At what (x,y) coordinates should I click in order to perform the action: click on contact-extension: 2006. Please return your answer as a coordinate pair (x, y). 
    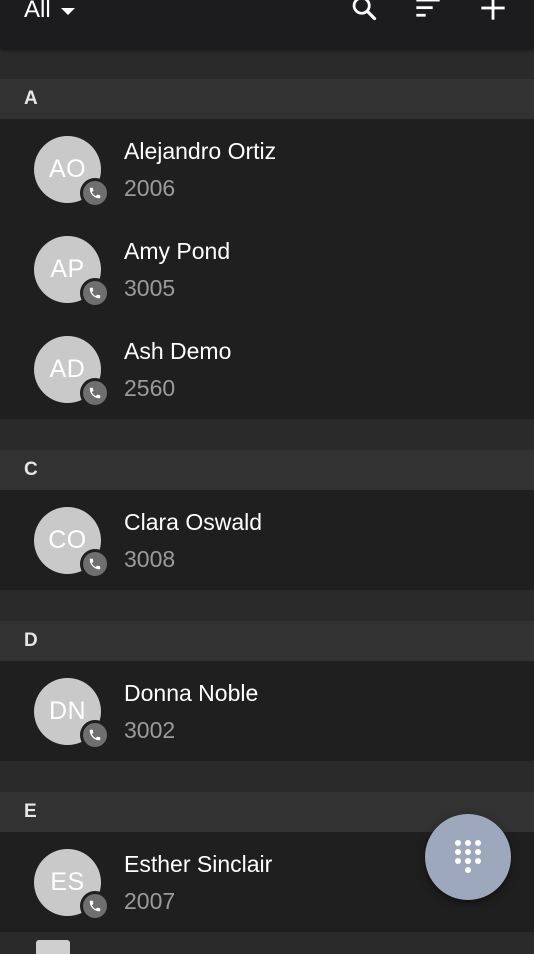
    Looking at the image, I should click on (150, 188).